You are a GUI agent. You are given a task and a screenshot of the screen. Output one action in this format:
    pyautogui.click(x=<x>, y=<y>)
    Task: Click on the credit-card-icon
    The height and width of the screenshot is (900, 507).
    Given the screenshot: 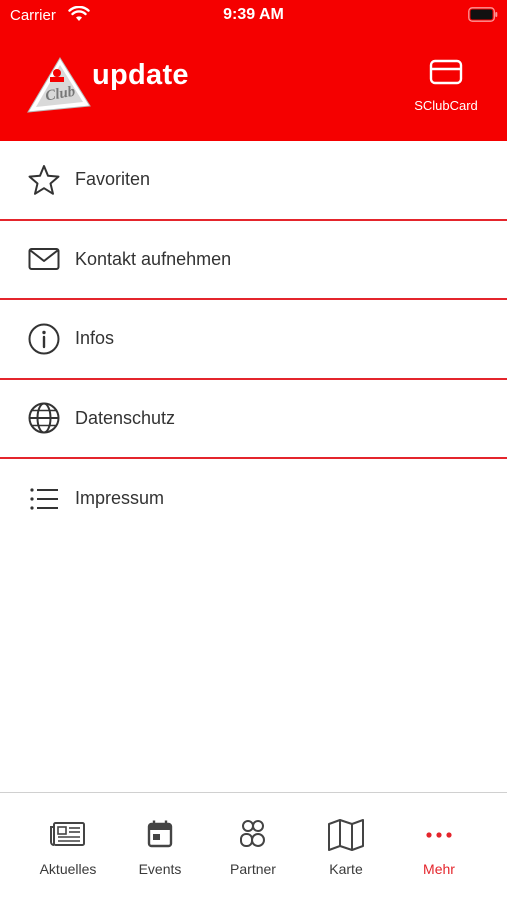 What is the action you would take?
    pyautogui.click(x=446, y=72)
    